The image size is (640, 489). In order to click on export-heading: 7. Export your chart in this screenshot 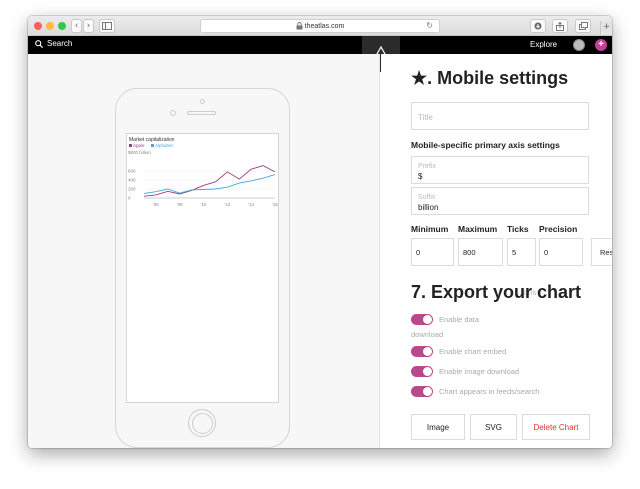, I will do `click(496, 292)`.